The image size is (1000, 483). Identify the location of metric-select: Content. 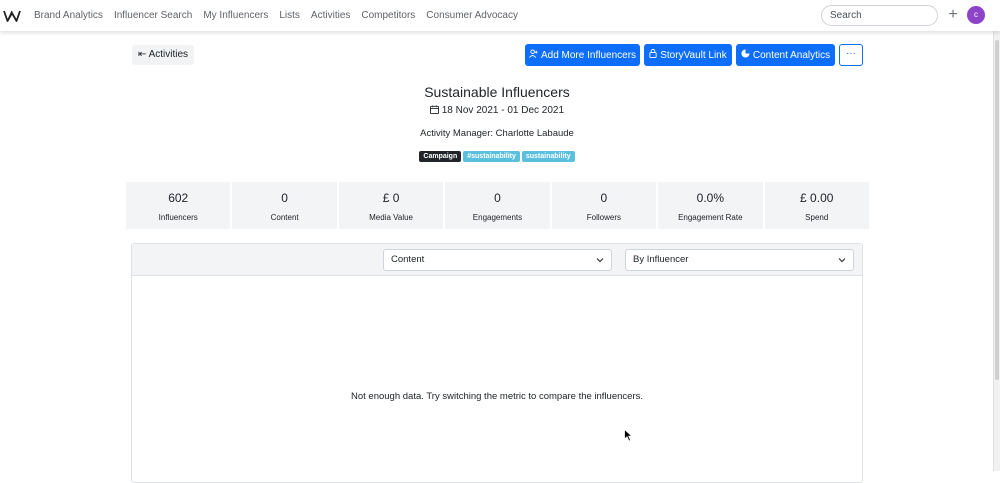
(497, 260).